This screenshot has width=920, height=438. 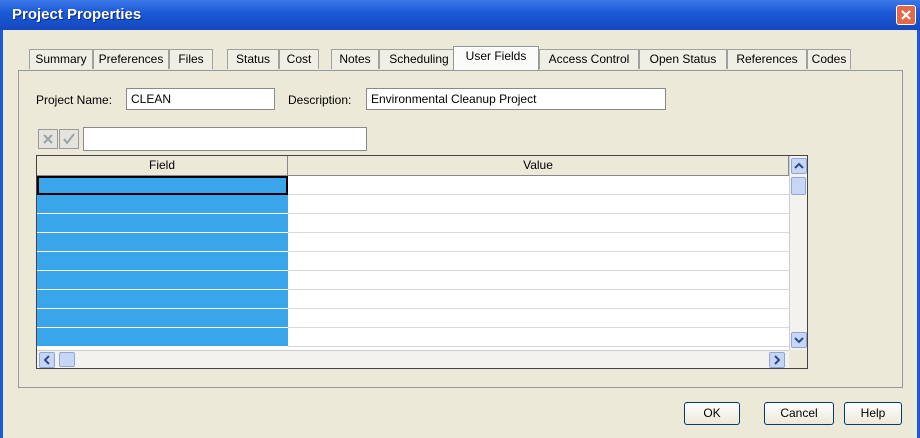 What do you see at coordinates (299, 59) in the screenshot?
I see `tab-cost: Cost` at bounding box center [299, 59].